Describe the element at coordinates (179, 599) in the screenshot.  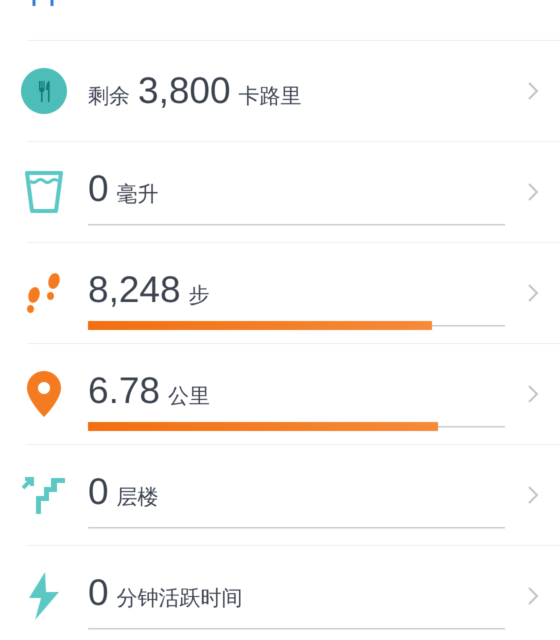
I see `metric-unit: 分钟活跃时间` at that location.